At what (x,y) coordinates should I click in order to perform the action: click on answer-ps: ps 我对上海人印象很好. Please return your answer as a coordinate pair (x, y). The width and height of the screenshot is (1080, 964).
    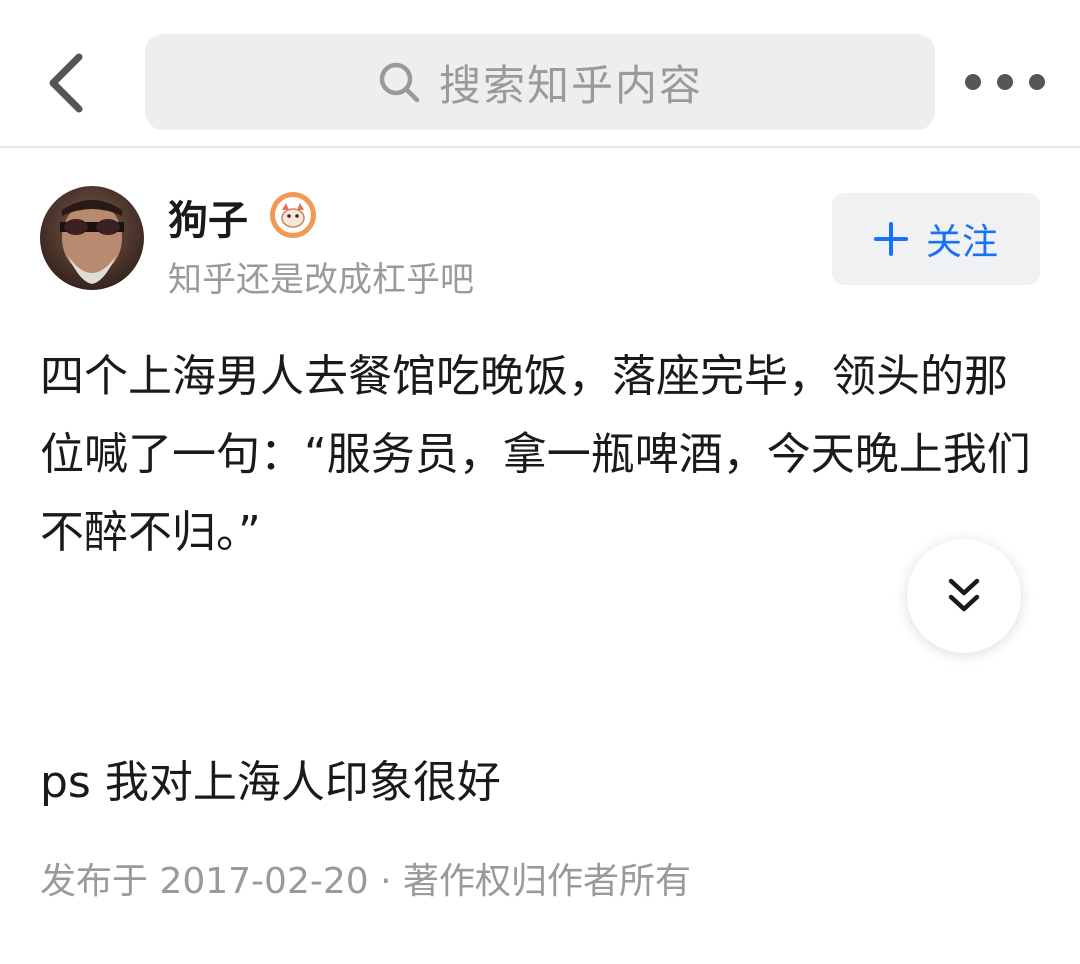
    Looking at the image, I should click on (270, 782).